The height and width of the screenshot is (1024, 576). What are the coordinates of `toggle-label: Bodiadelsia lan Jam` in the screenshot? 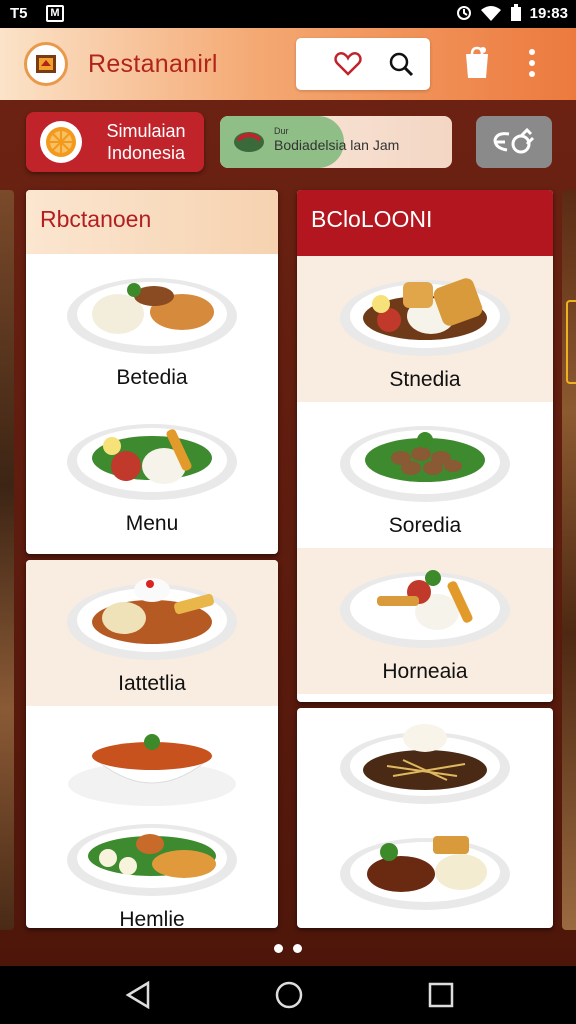 It's located at (337, 145).